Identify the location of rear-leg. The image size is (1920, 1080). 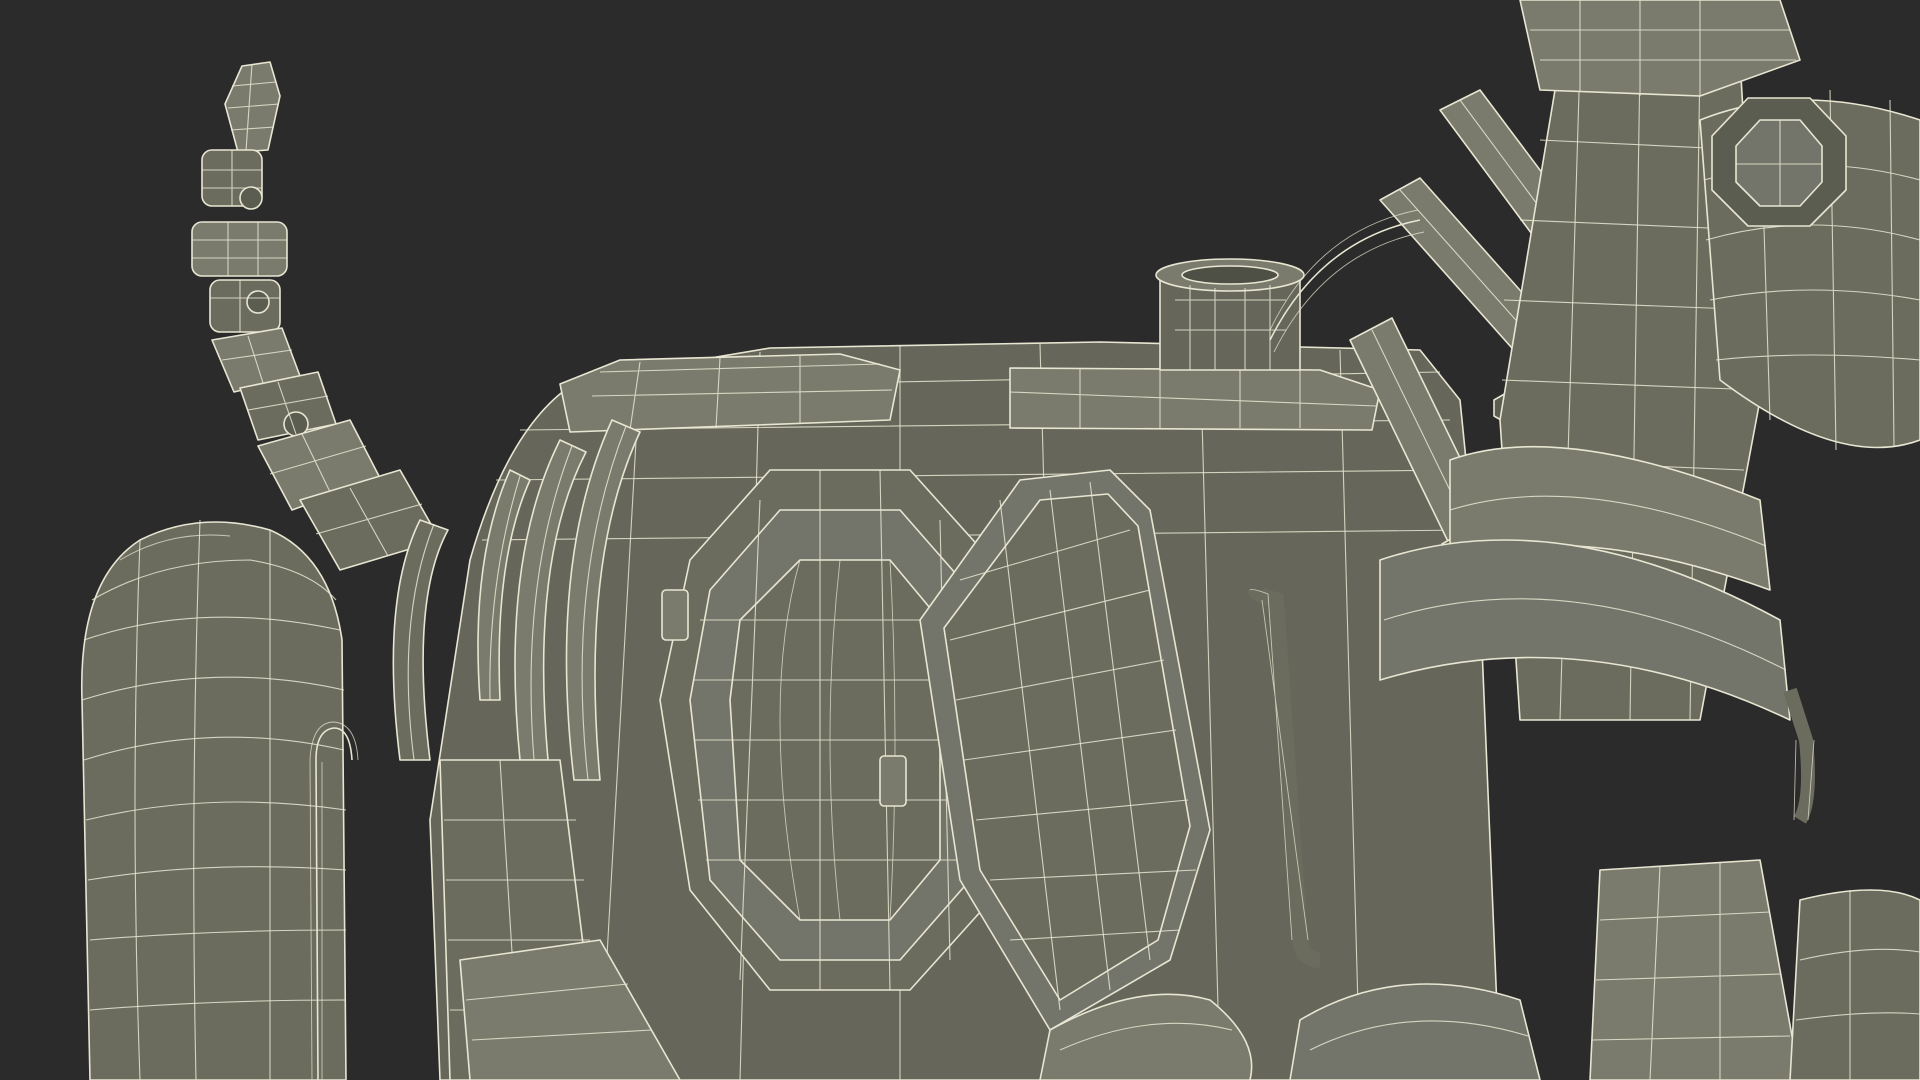
(219, 799).